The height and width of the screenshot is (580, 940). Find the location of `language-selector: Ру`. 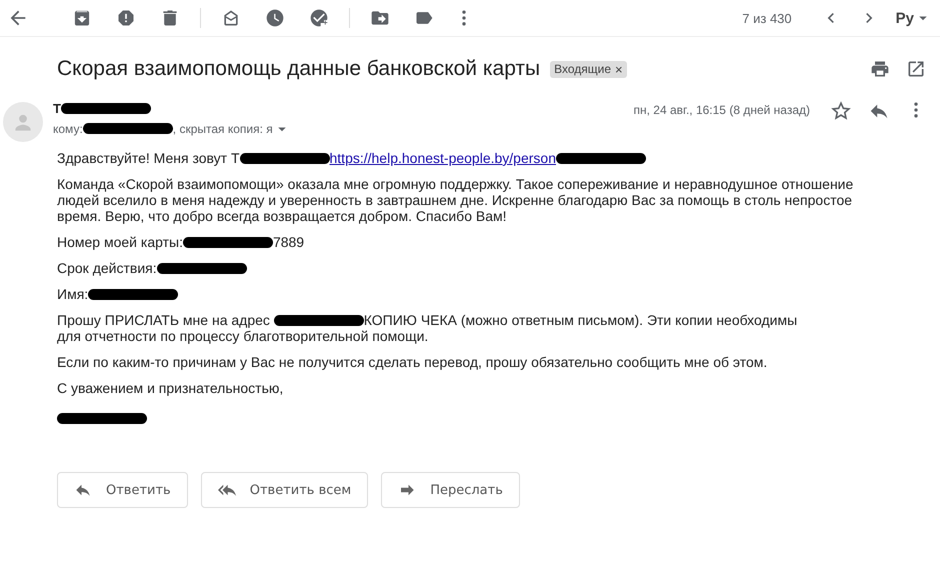

language-selector: Ру is located at coordinates (905, 18).